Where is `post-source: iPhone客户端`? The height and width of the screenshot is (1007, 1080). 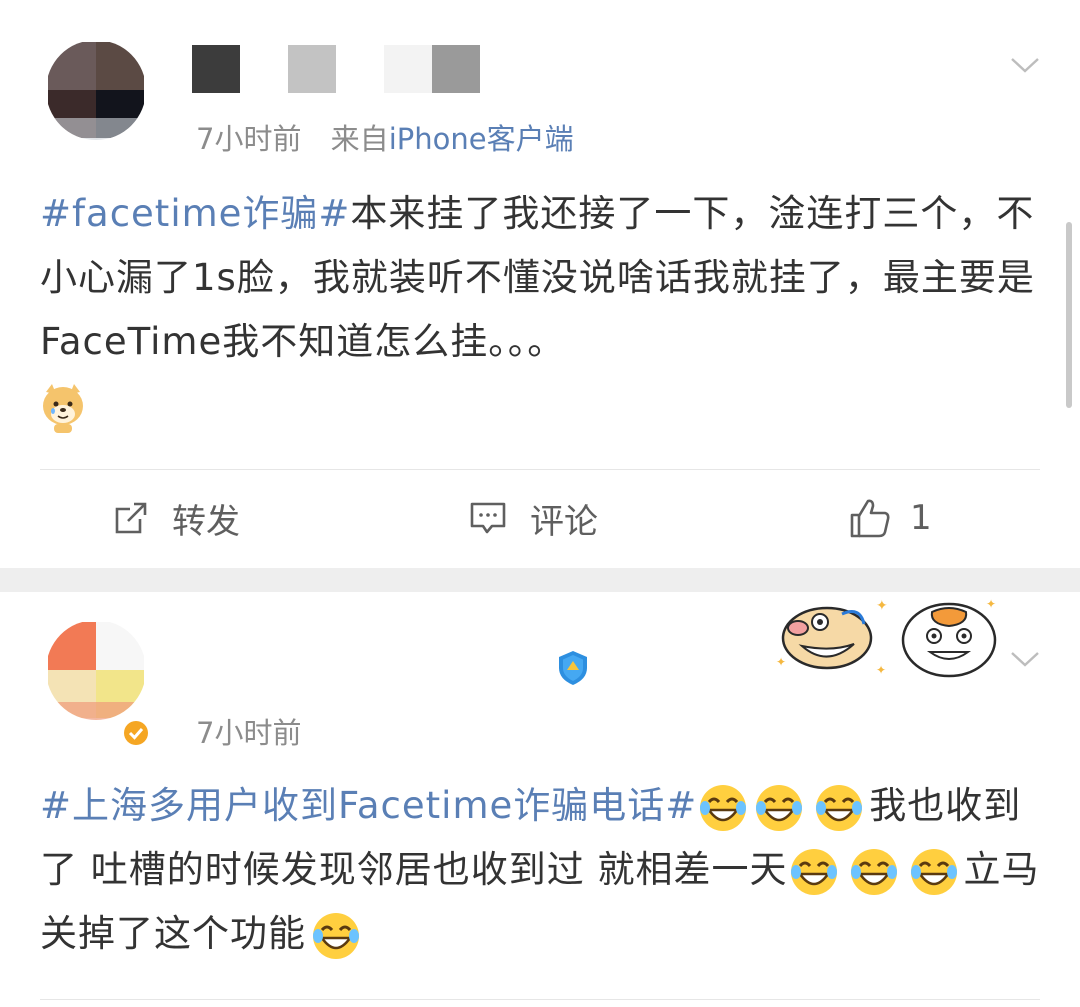 post-source: iPhone客户端 is located at coordinates (481, 139).